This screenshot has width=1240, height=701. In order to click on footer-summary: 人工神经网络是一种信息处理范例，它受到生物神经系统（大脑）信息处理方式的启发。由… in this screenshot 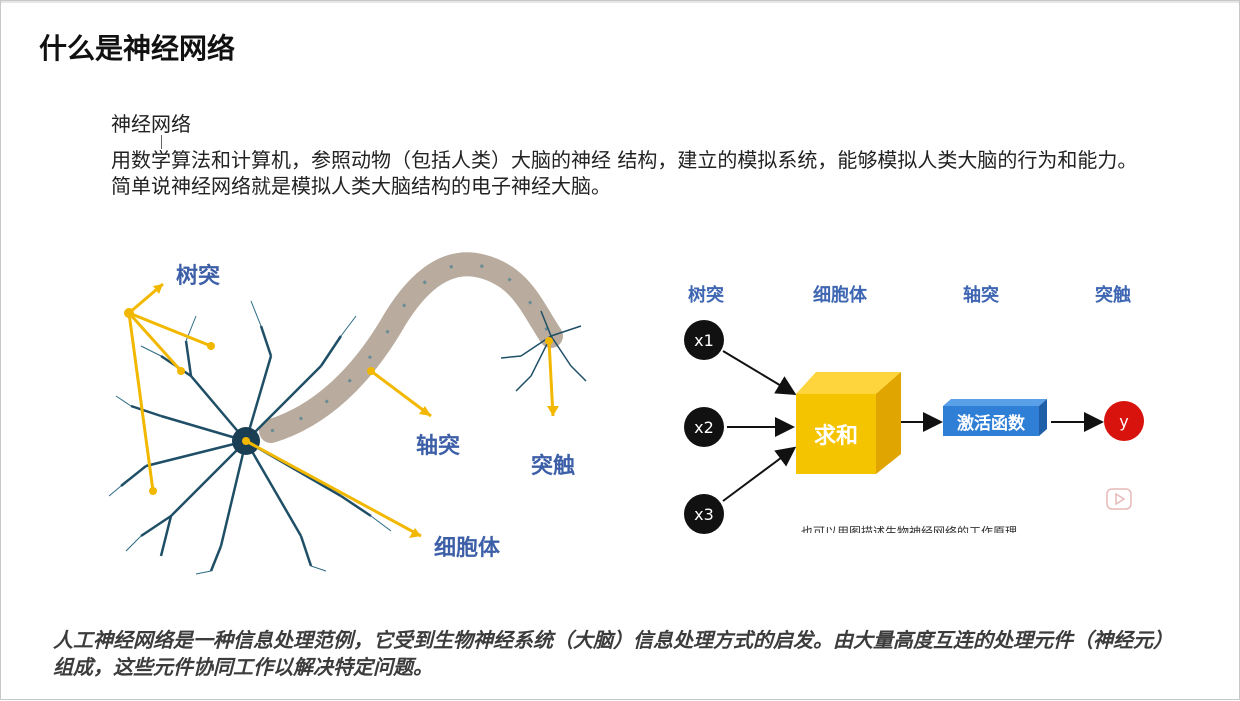, I will do `click(613, 653)`.